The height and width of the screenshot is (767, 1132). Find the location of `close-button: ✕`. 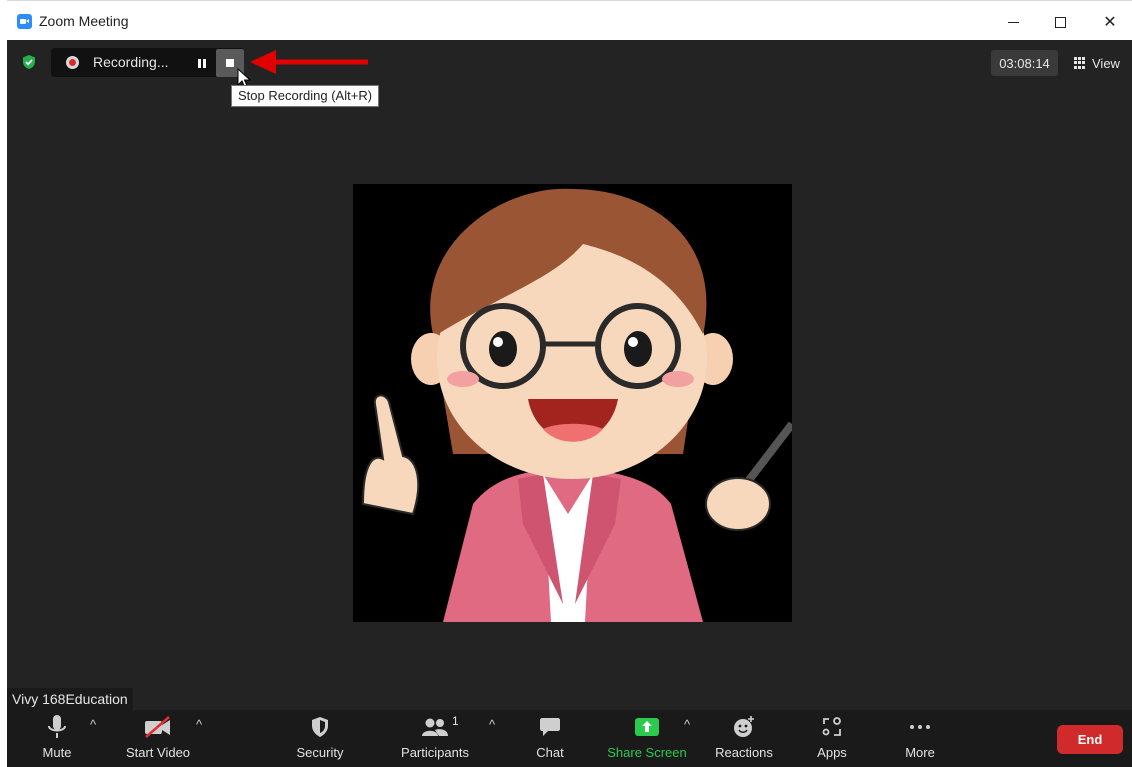

close-button: ✕ is located at coordinates (1109, 22).